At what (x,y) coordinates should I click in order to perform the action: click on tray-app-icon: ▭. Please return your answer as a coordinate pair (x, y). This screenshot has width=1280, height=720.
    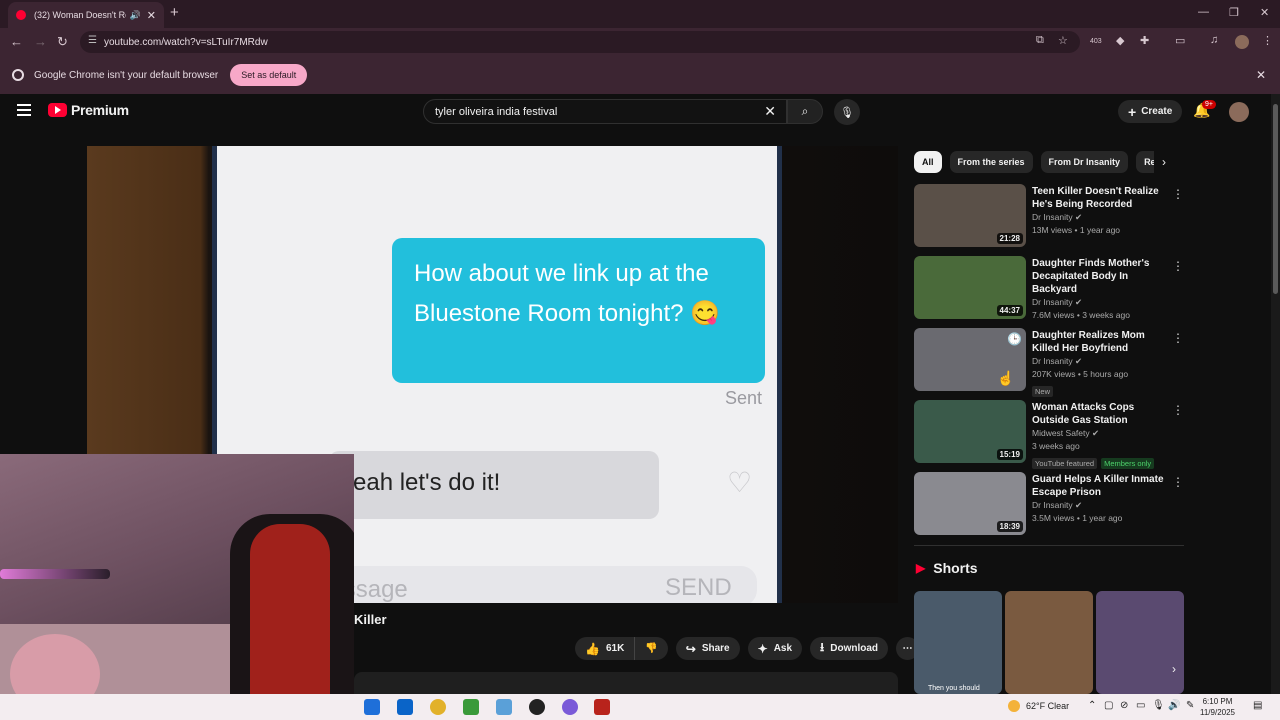
    Looking at the image, I should click on (1140, 705).